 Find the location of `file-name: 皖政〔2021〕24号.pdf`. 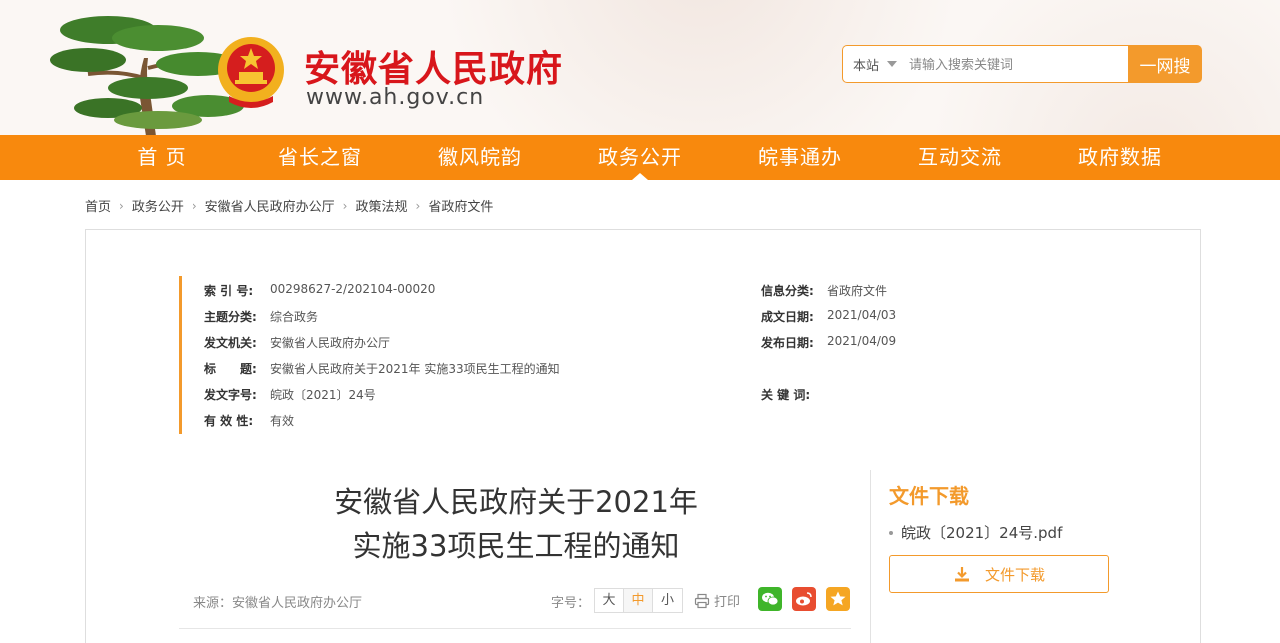

file-name: 皖政〔2021〕24号.pdf is located at coordinates (982, 533).